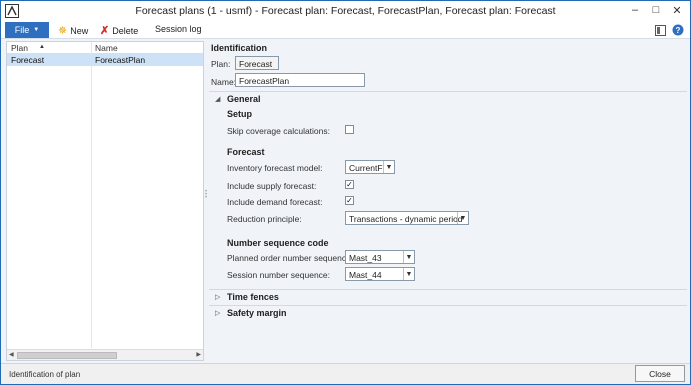  I want to click on session-log-label: Session log, so click(178, 29).